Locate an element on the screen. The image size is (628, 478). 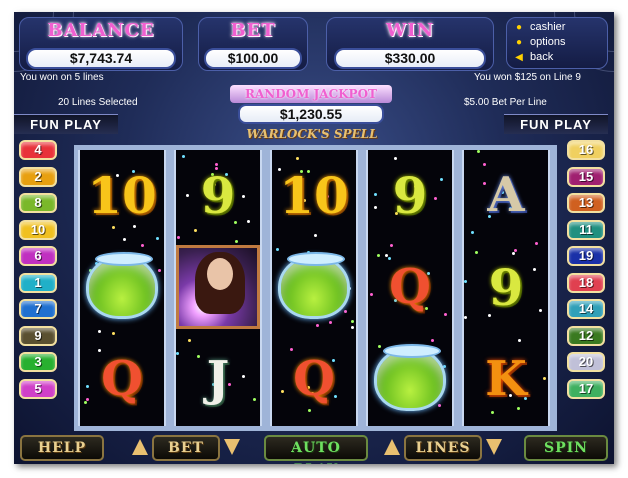
line-badge-8: 8 is located at coordinates (38, 203).